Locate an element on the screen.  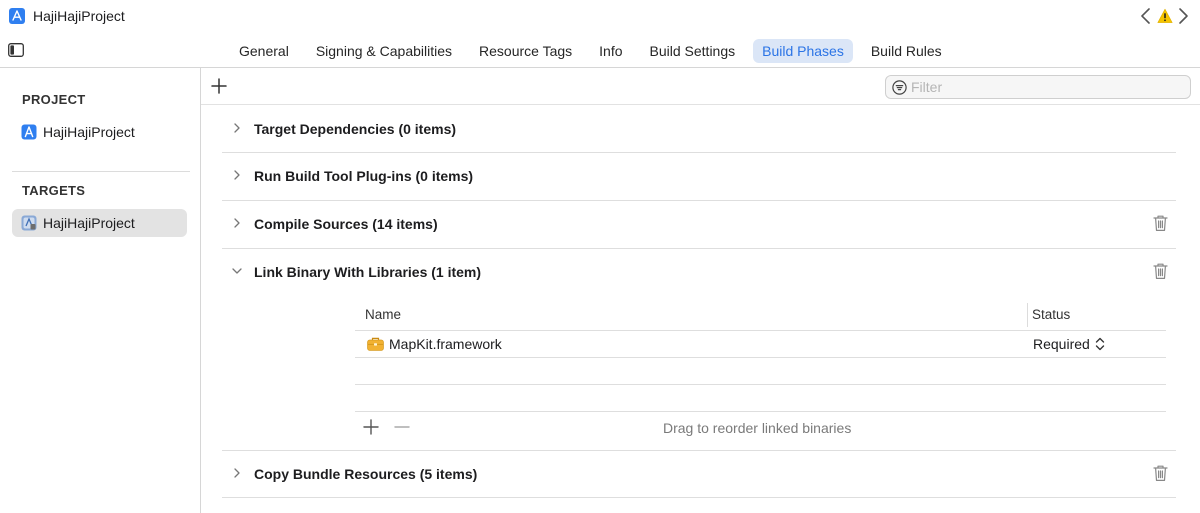
phase-run-build-tool-plugins: Run Build Tool Plug-ins (0 items) is located at coordinates (699, 176).